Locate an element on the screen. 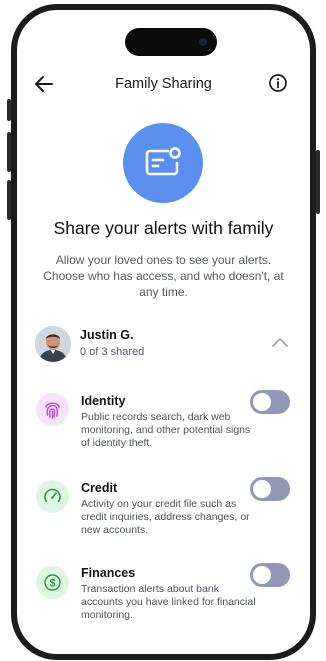 Image resolution: width=326 pixels, height=661 pixels. member-shared-count: 0 of 3 shared is located at coordinates (112, 352).